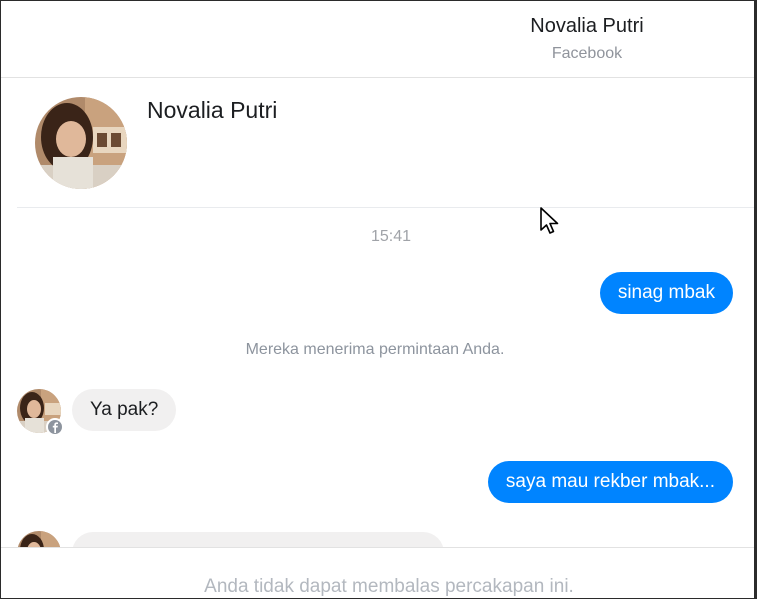  I want to click on profile-name: Novalia Putri, so click(212, 110).